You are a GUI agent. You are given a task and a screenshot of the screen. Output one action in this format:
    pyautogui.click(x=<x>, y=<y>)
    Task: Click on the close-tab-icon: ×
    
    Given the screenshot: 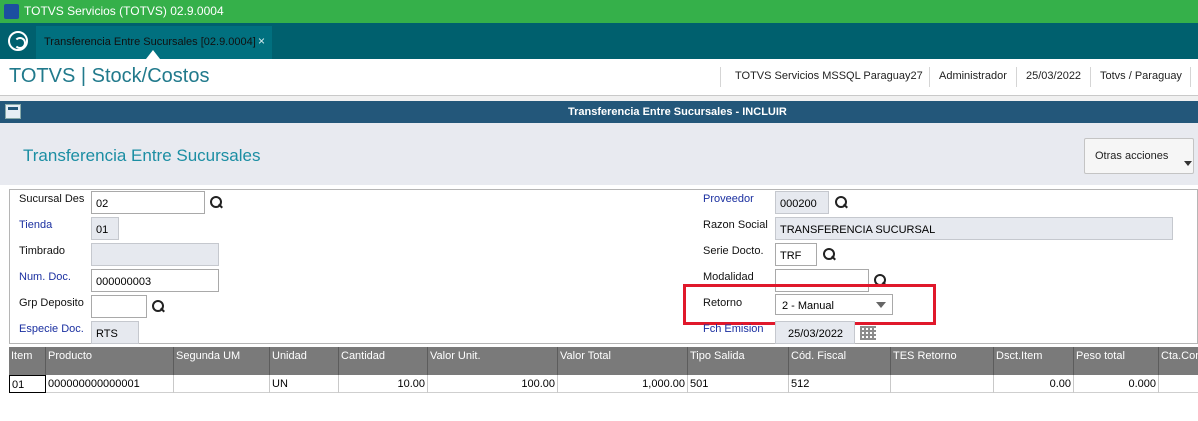 What is the action you would take?
    pyautogui.click(x=261, y=41)
    